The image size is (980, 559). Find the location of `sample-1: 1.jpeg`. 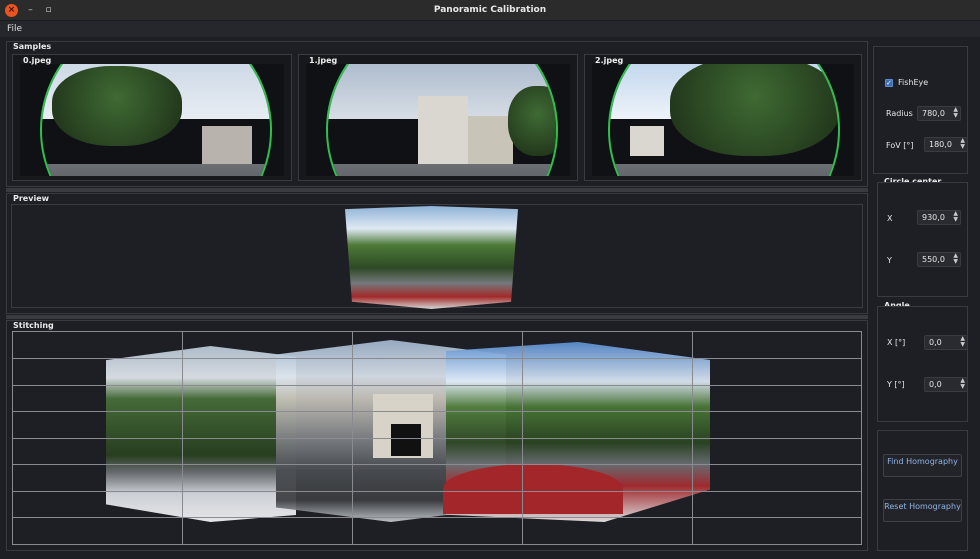

sample-1: 1.jpeg is located at coordinates (438, 117).